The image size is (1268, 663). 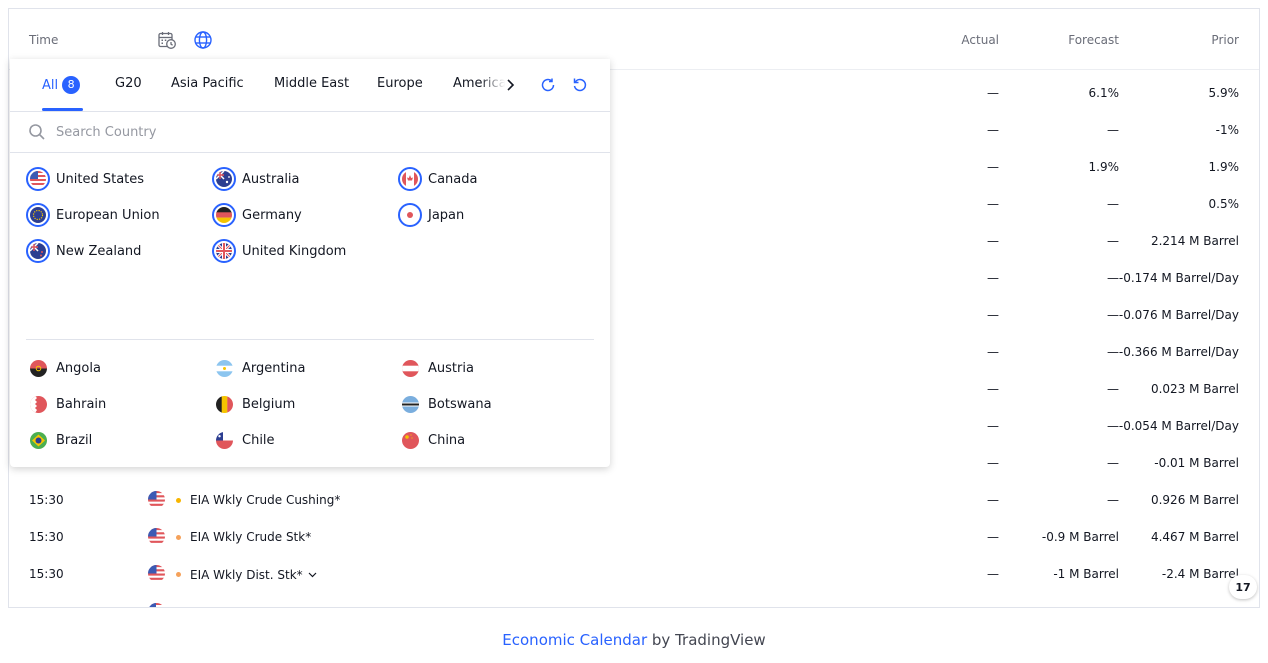 I want to click on row-forecast: 6.1%, so click(x=1104, y=93).